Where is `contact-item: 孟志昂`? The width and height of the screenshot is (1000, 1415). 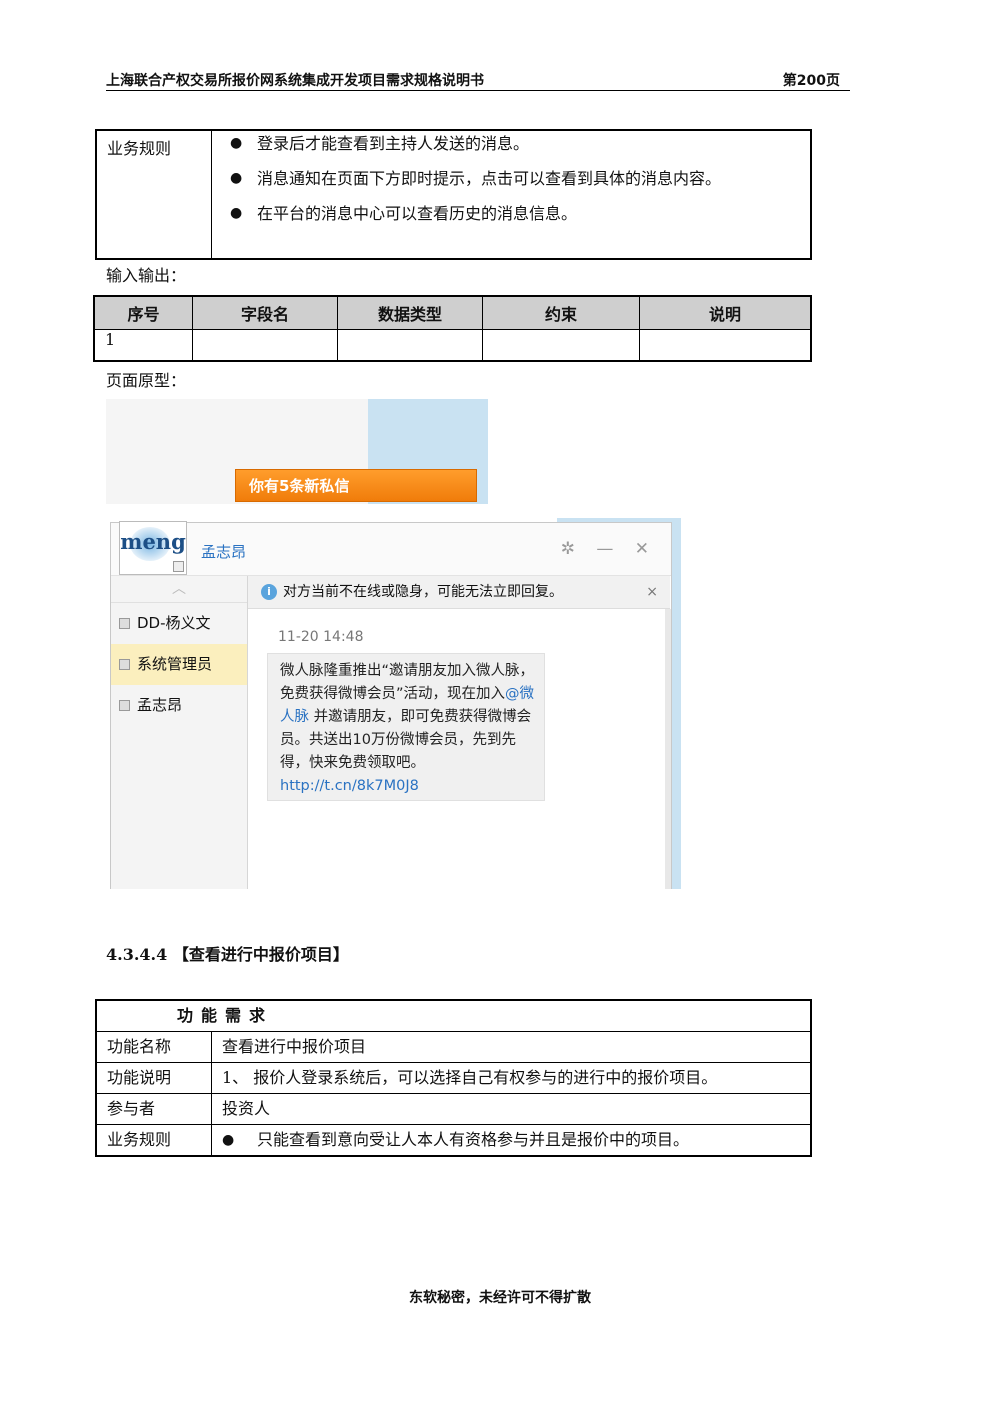 contact-item: 孟志昂 is located at coordinates (179, 705).